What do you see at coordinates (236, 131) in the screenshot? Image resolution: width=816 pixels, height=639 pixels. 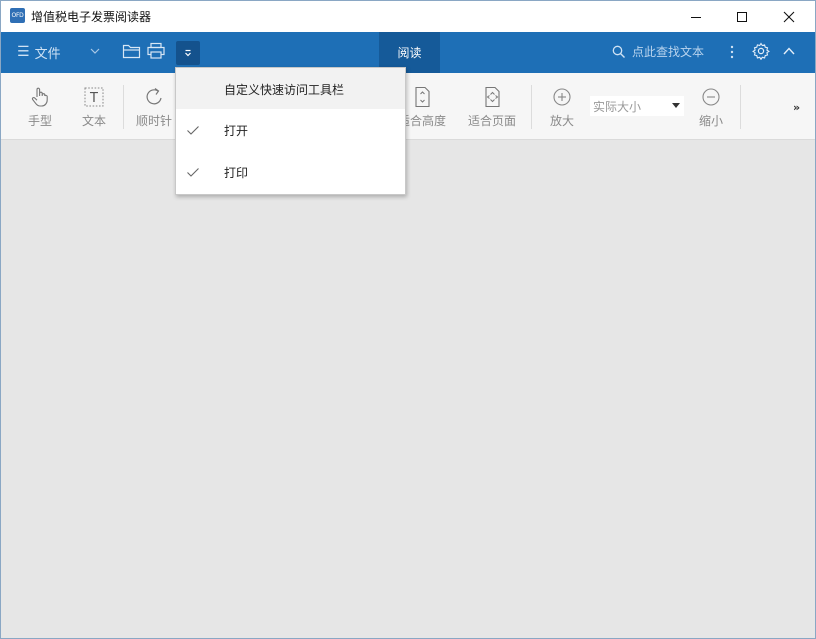 I see `menu-item-open-label: 打开` at bounding box center [236, 131].